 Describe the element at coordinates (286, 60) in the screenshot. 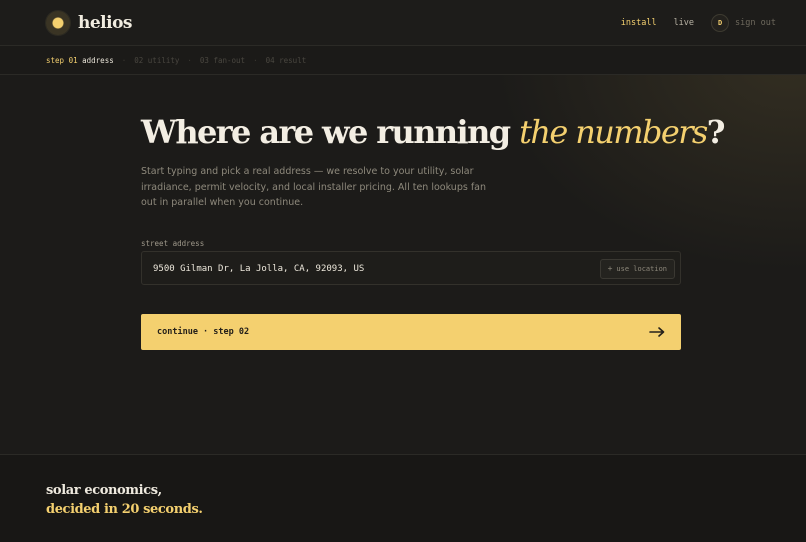

I see `step-result: 04 result` at that location.